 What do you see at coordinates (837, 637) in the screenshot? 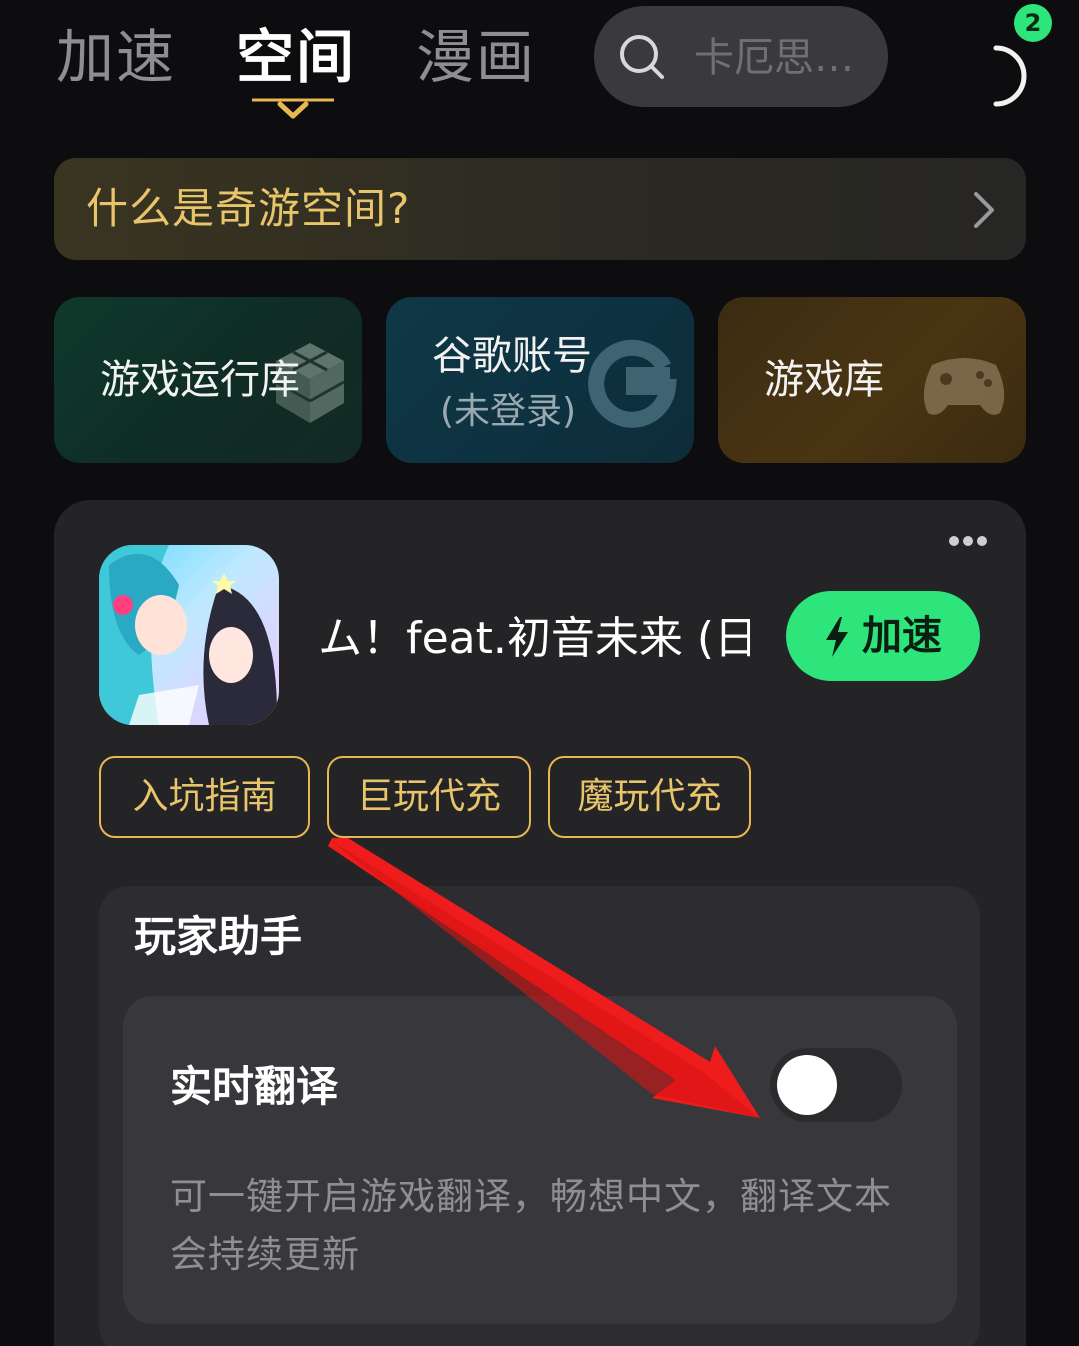
I see `lightning-bolt-icon` at bounding box center [837, 637].